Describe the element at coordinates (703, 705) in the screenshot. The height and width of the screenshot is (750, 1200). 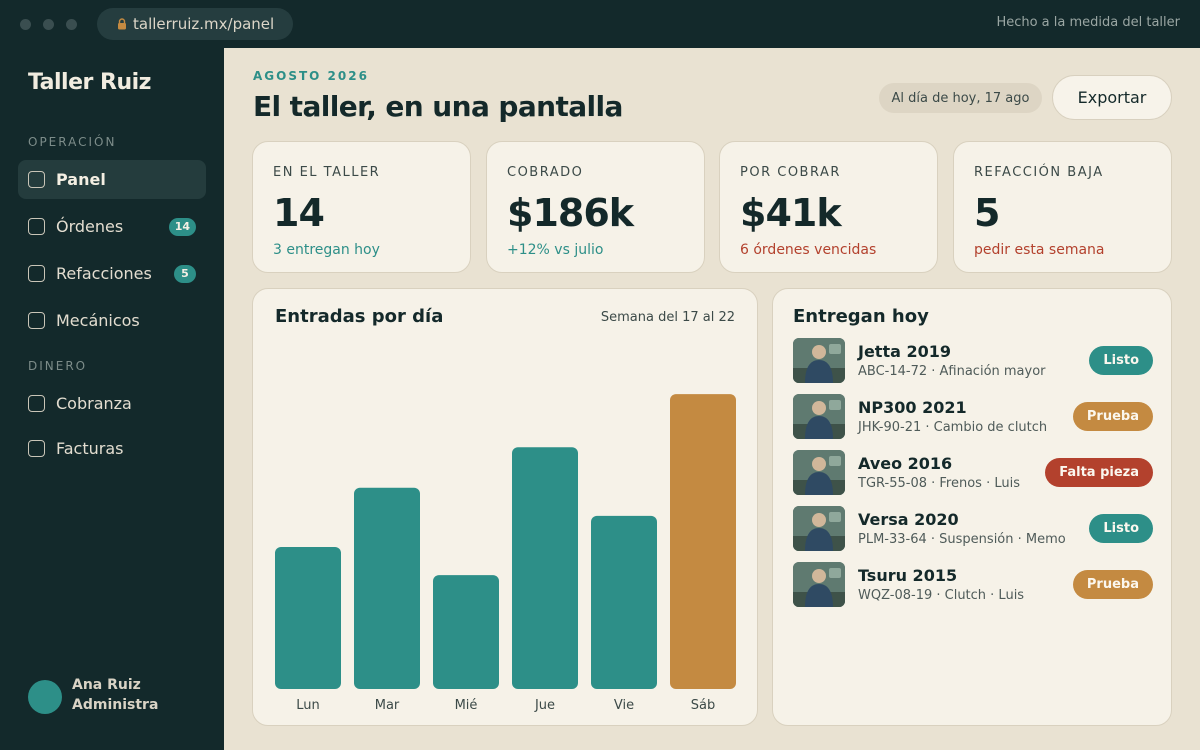
I see `x-tick-label: Sáb` at that location.